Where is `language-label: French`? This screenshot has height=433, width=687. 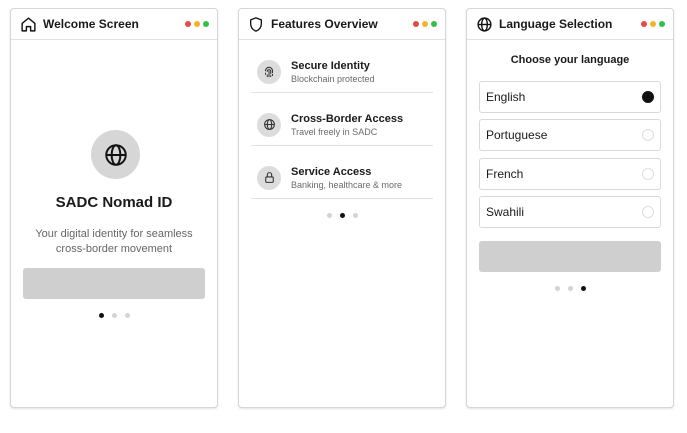 language-label: French is located at coordinates (505, 174).